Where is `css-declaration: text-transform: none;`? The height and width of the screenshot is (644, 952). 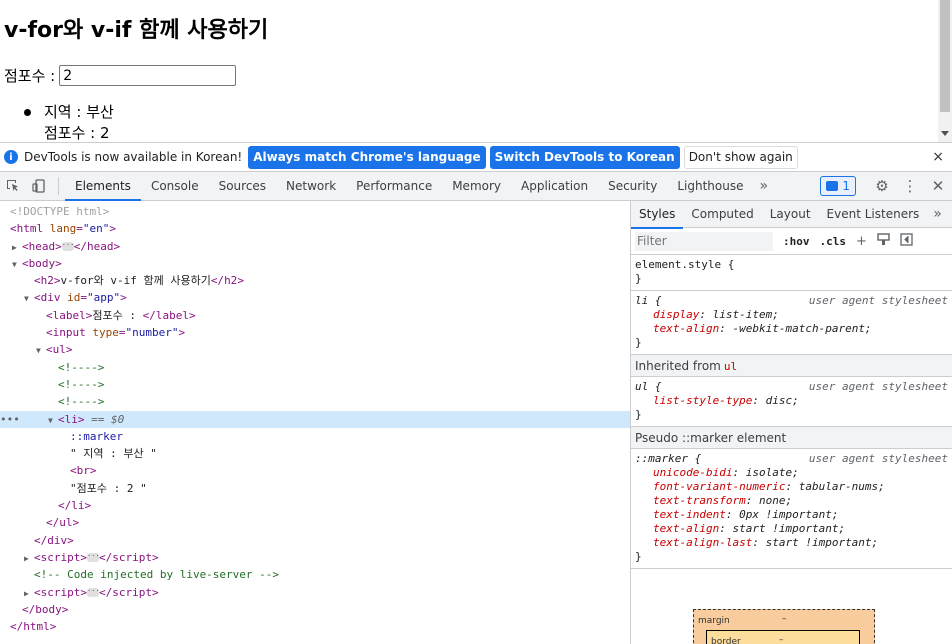 css-declaration: text-transform: none; is located at coordinates (791, 501).